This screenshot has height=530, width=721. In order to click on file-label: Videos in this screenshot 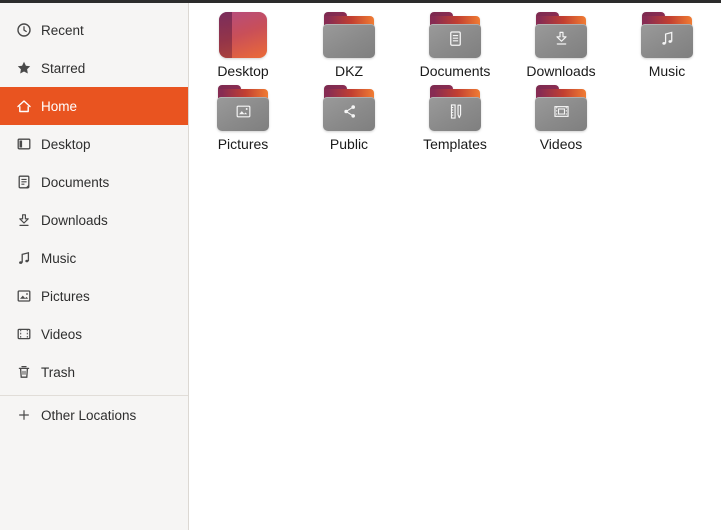, I will do `click(561, 144)`.